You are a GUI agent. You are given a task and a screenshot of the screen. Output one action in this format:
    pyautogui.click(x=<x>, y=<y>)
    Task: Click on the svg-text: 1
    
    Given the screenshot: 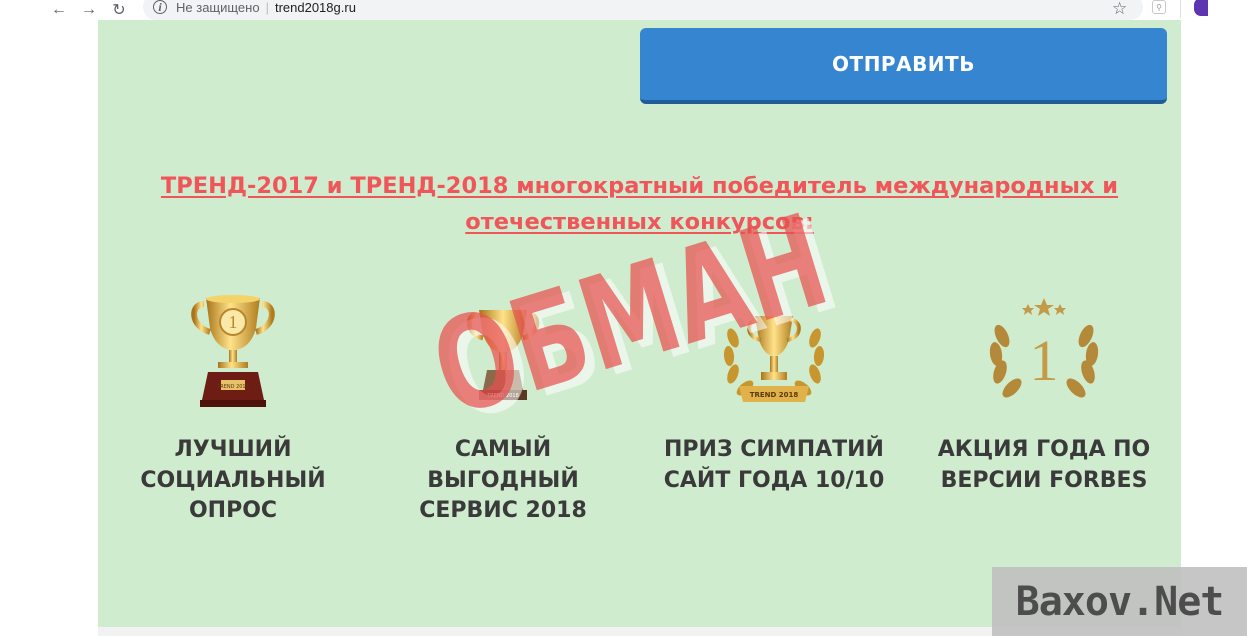 What is the action you would take?
    pyautogui.click(x=233, y=322)
    